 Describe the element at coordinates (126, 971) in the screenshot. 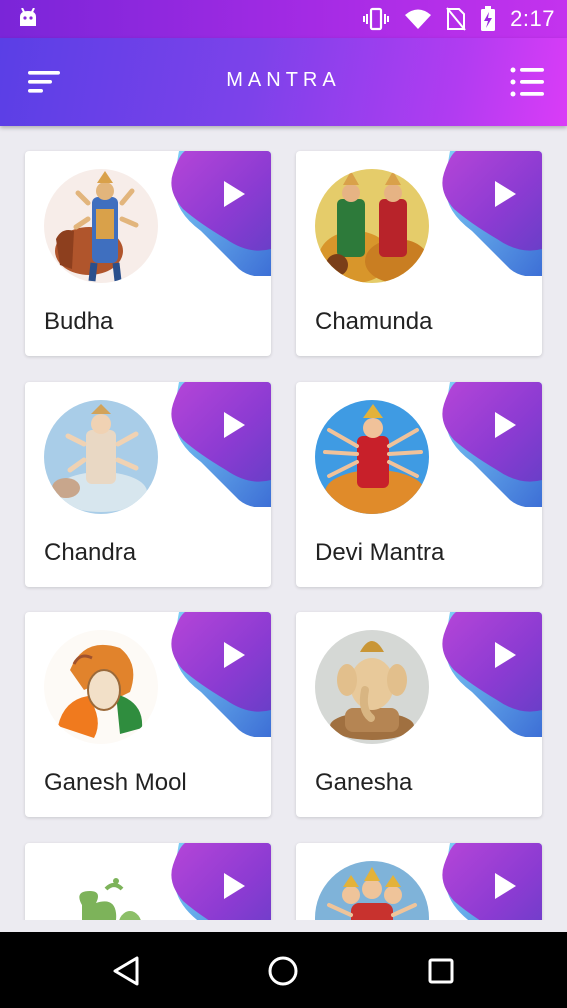

I see `back-icon` at that location.